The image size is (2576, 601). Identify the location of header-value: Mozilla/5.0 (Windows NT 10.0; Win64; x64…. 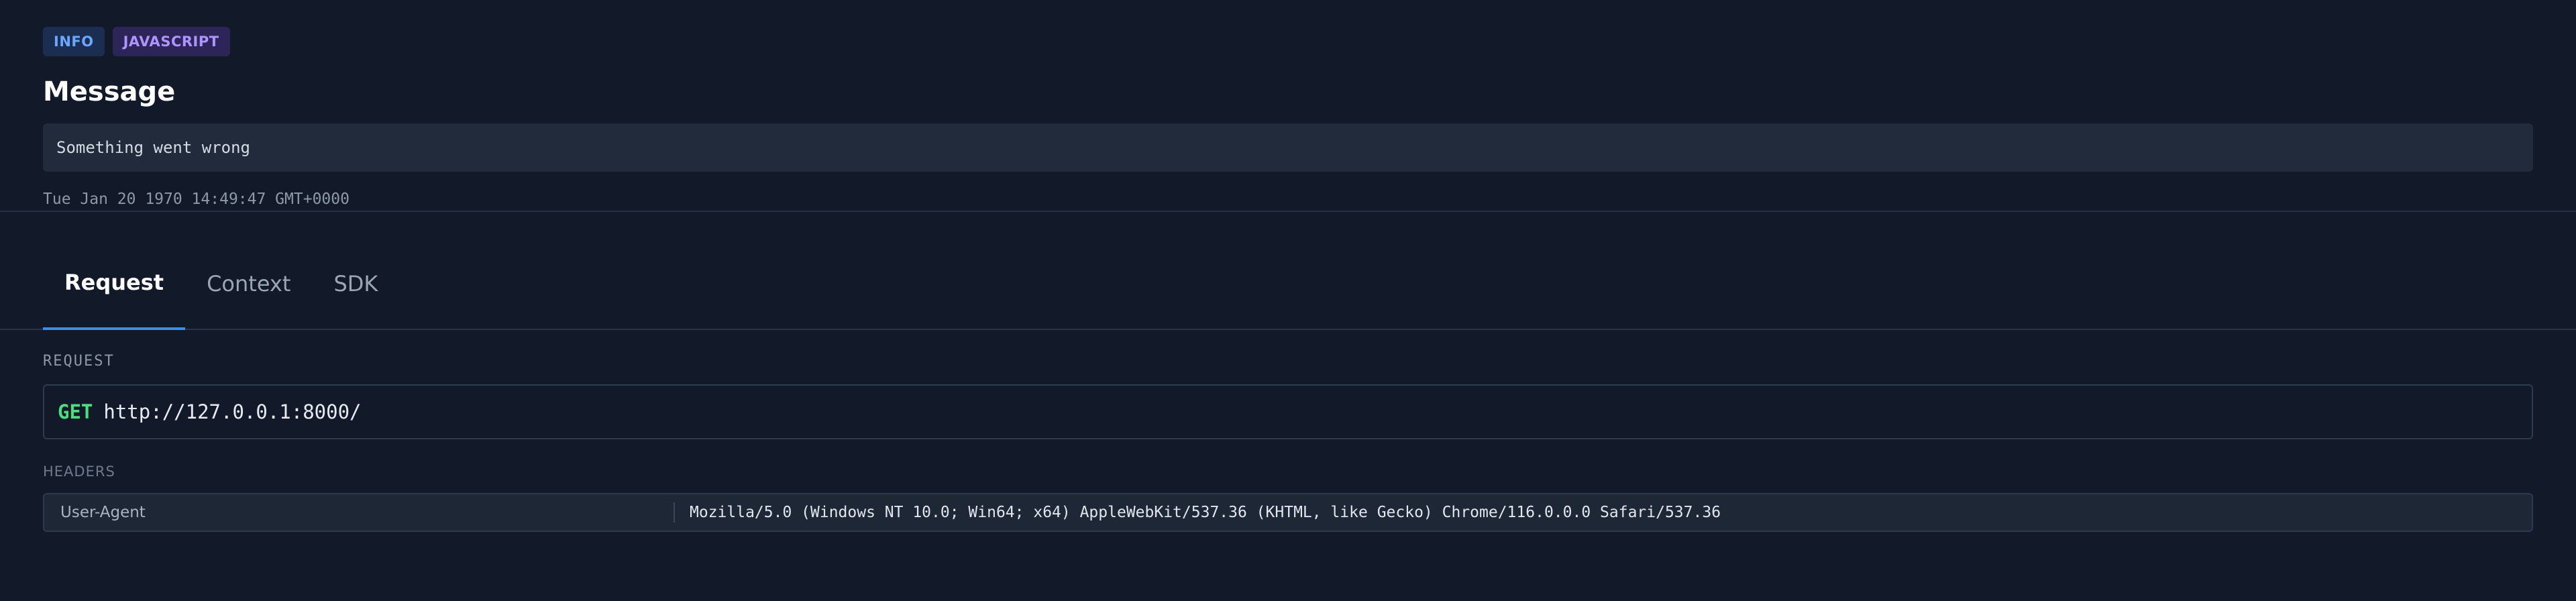
(1205, 513).